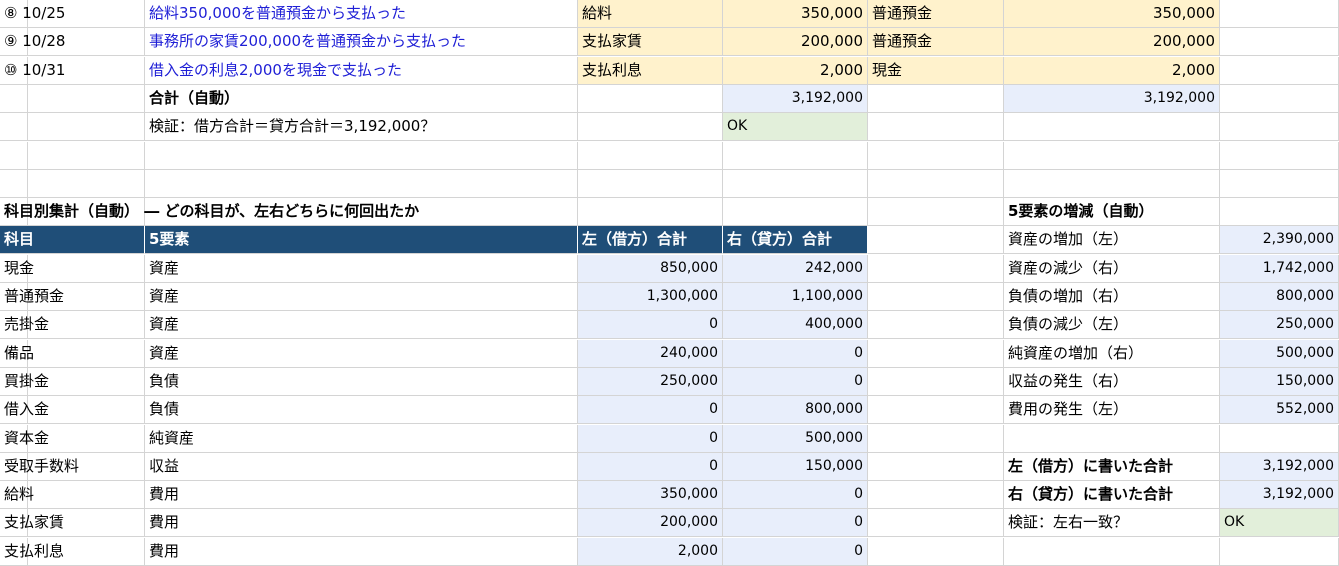 This screenshot has width=1339, height=566. I want to click on debit-account: 支払利息, so click(650, 71).